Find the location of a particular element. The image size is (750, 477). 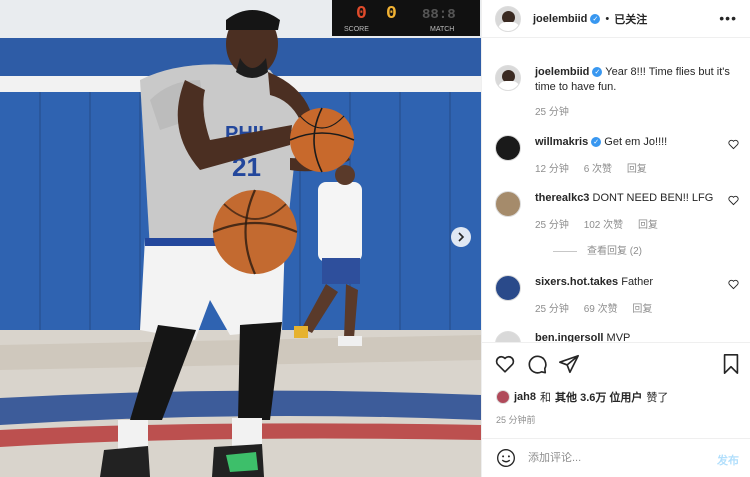

comment-meta: 25 分钟 69 次赞 回复 is located at coordinates (599, 307).